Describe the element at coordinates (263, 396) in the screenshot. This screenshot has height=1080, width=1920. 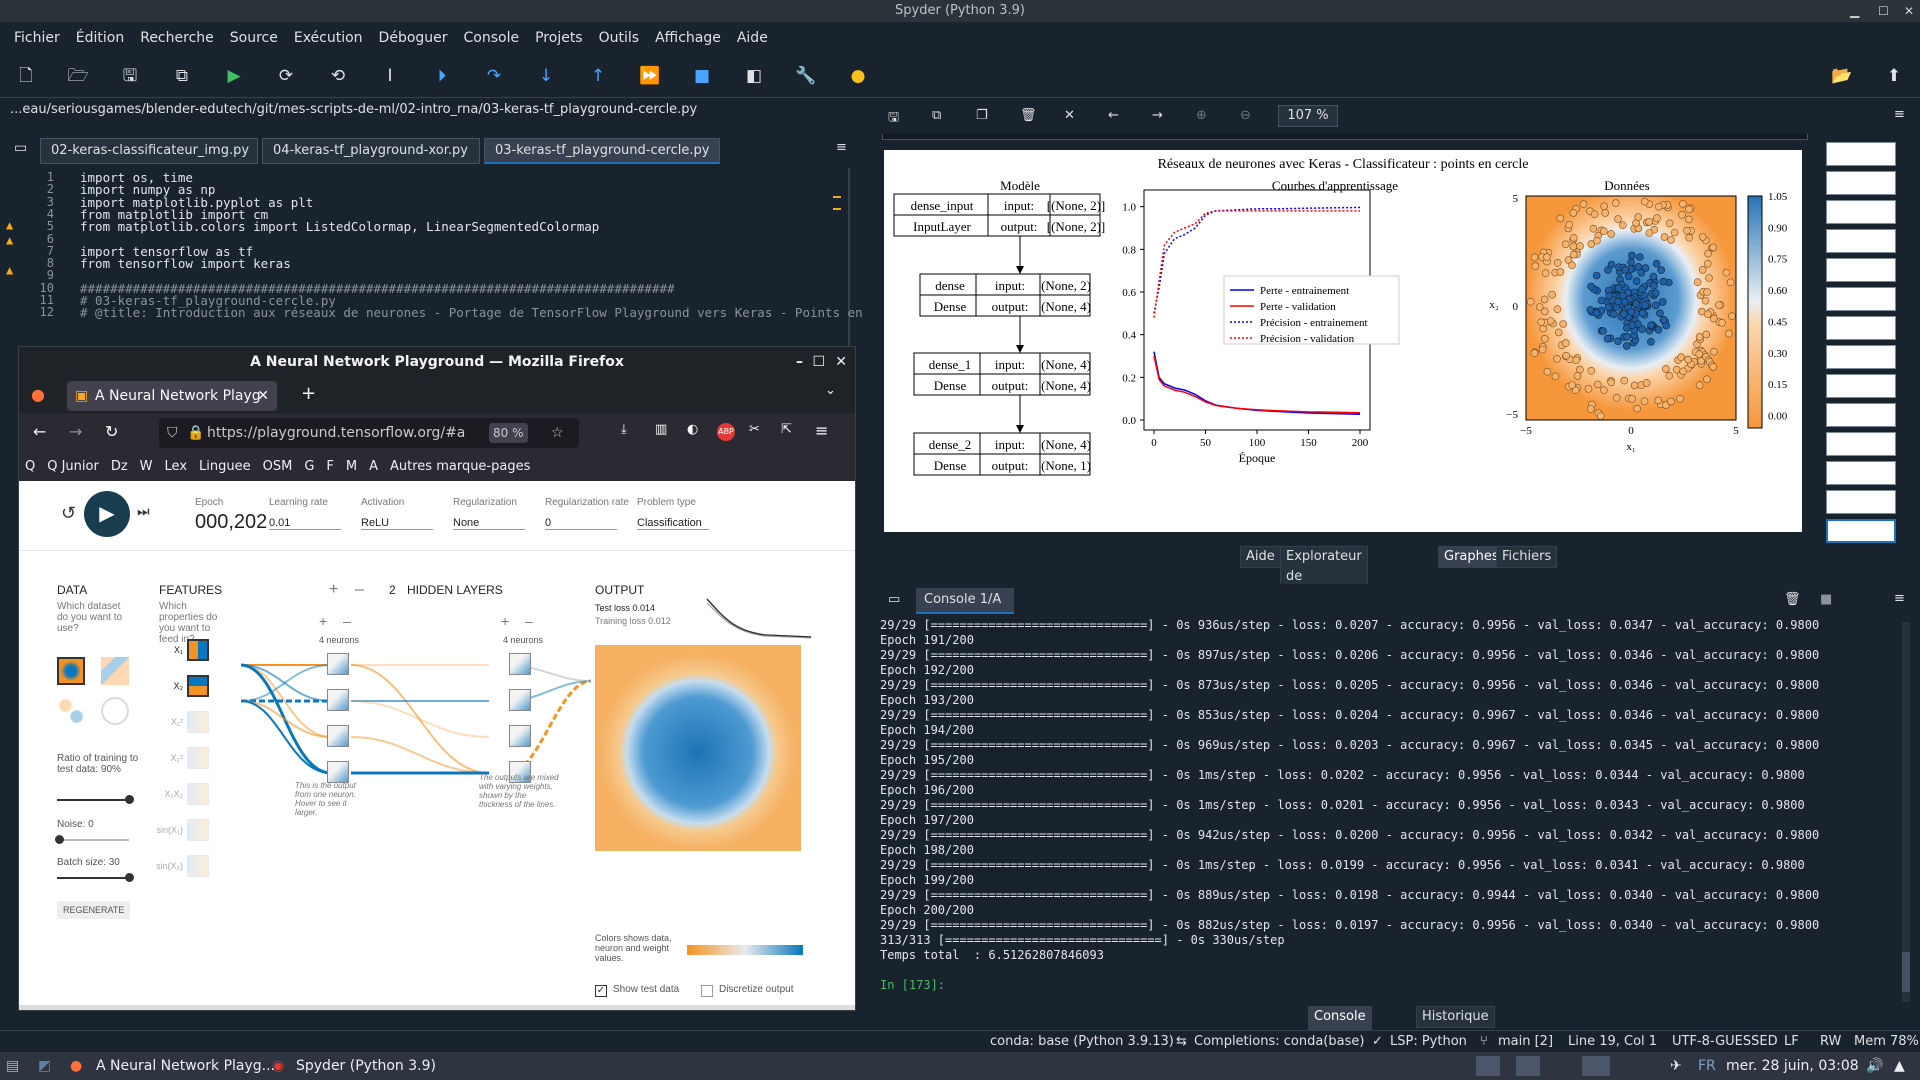
I see `close-tab-icon: ✕` at that location.